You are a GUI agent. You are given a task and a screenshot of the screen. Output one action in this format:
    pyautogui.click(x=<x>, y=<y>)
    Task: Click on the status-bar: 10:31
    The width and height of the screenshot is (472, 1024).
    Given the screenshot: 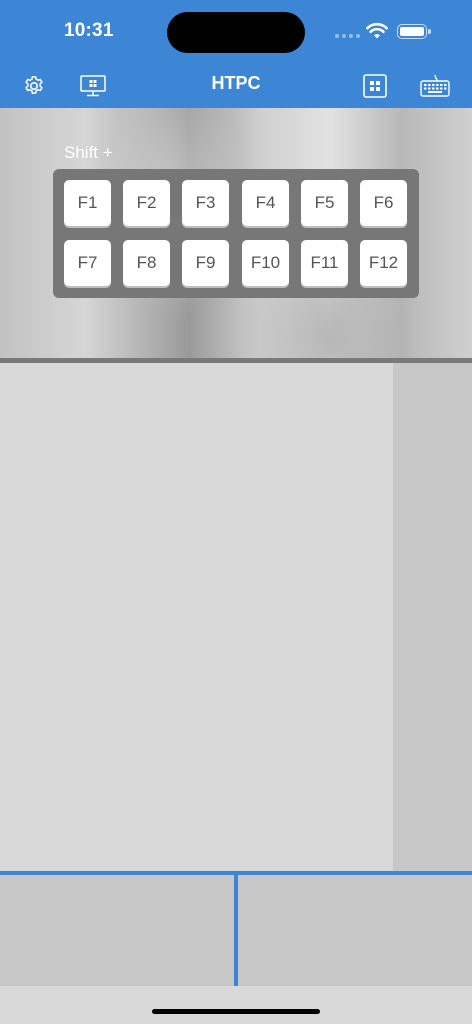 What is the action you would take?
    pyautogui.click(x=236, y=32)
    